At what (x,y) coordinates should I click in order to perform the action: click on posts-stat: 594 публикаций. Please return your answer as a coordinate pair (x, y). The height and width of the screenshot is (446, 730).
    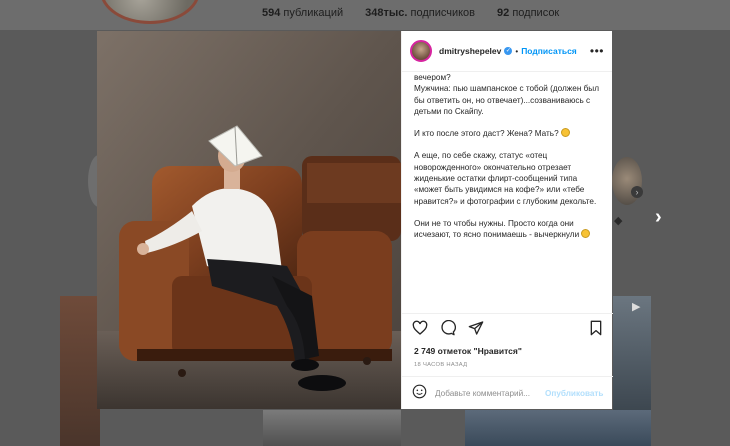
    Looking at the image, I should click on (303, 13).